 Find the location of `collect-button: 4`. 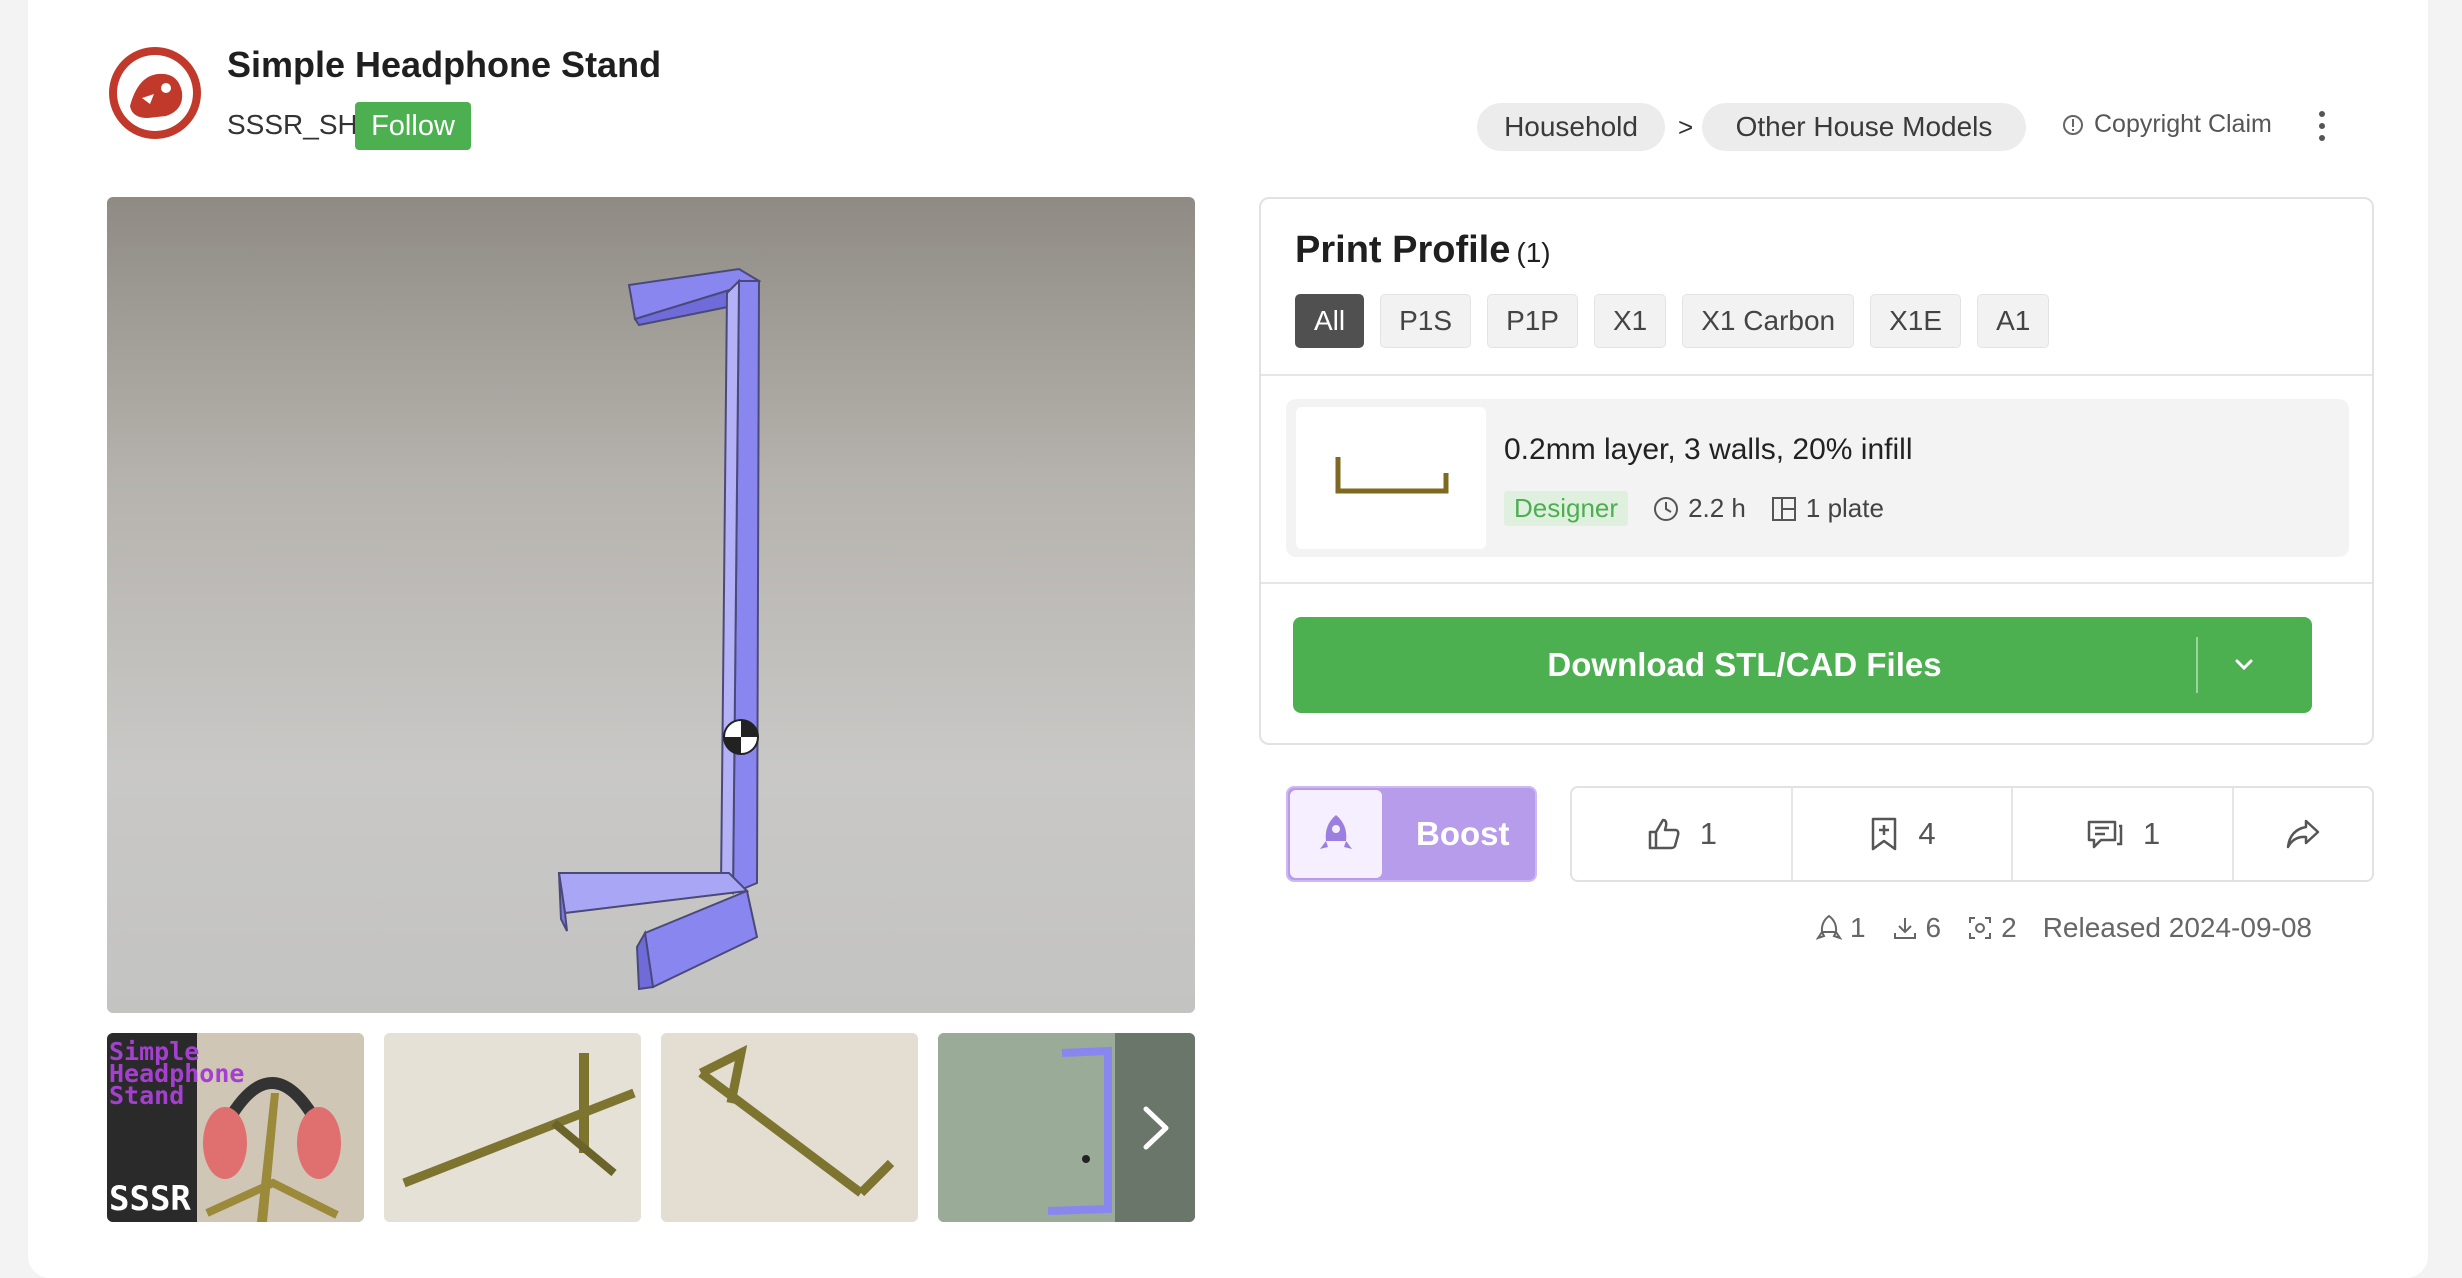

collect-button: 4 is located at coordinates (1903, 834).